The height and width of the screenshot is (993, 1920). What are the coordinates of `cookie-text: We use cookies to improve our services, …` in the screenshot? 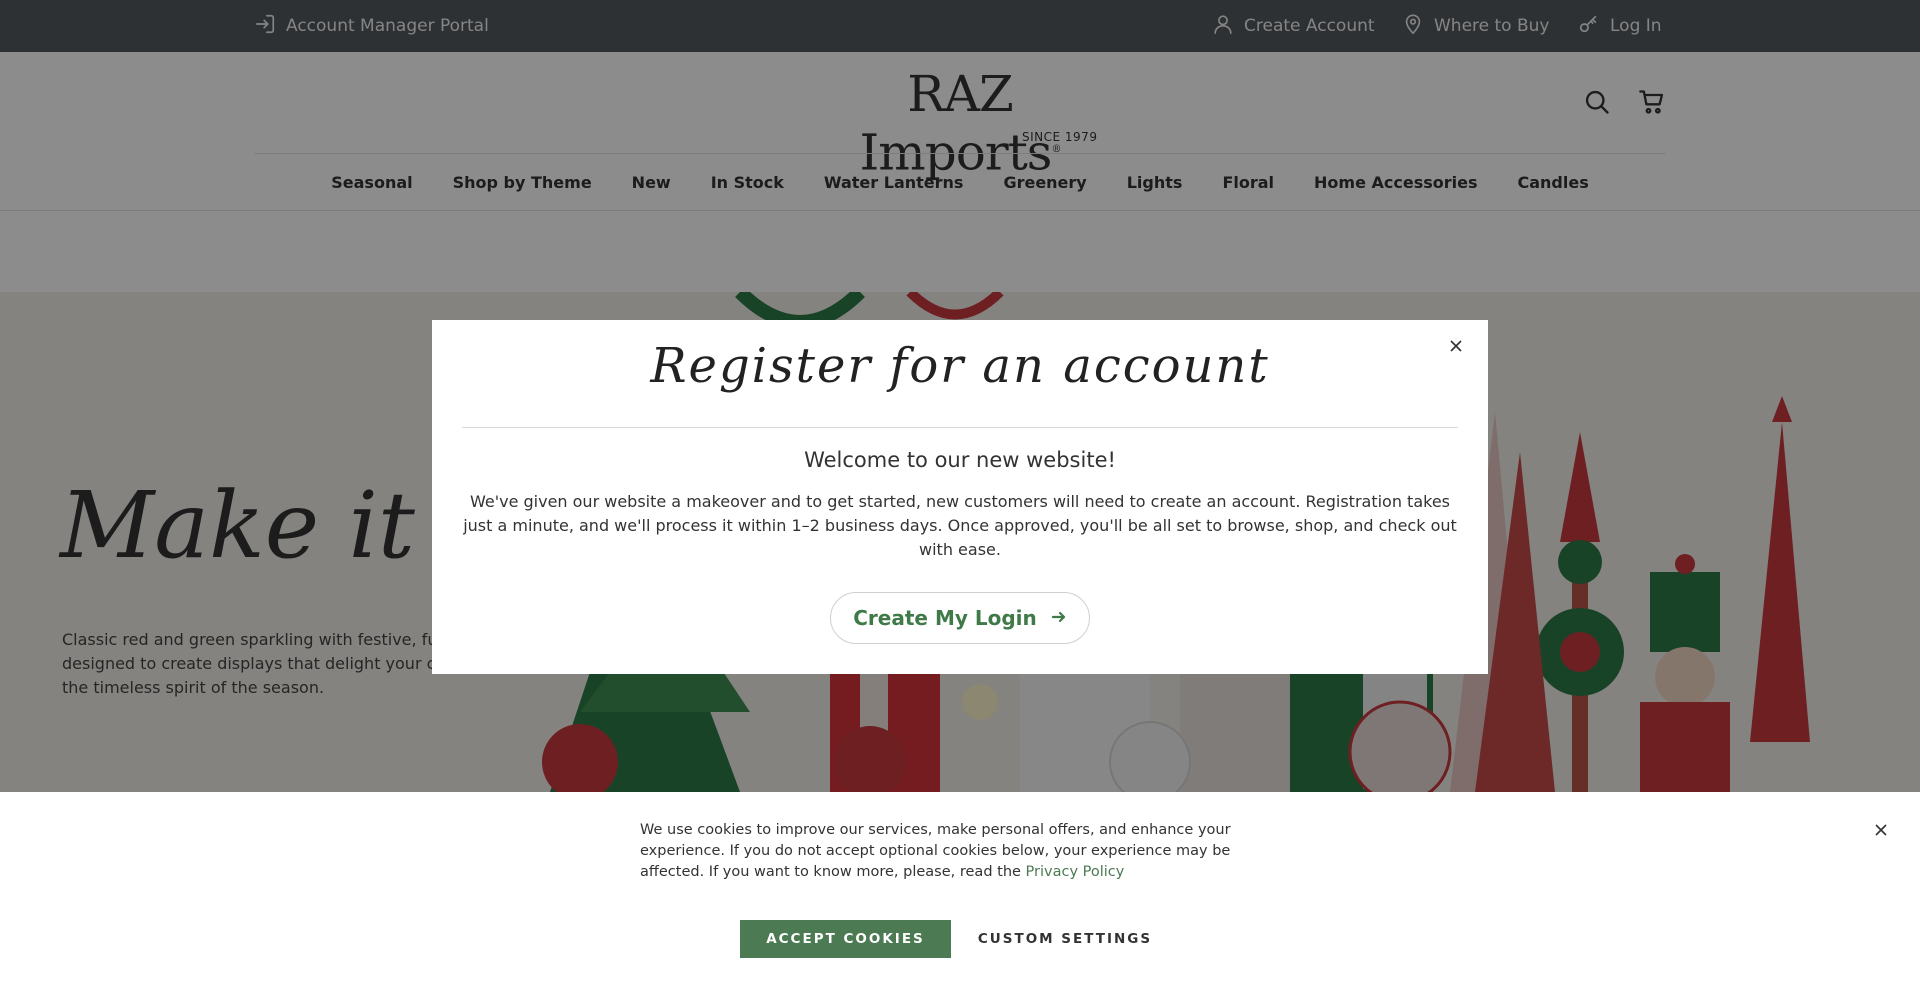 It's located at (965, 851).